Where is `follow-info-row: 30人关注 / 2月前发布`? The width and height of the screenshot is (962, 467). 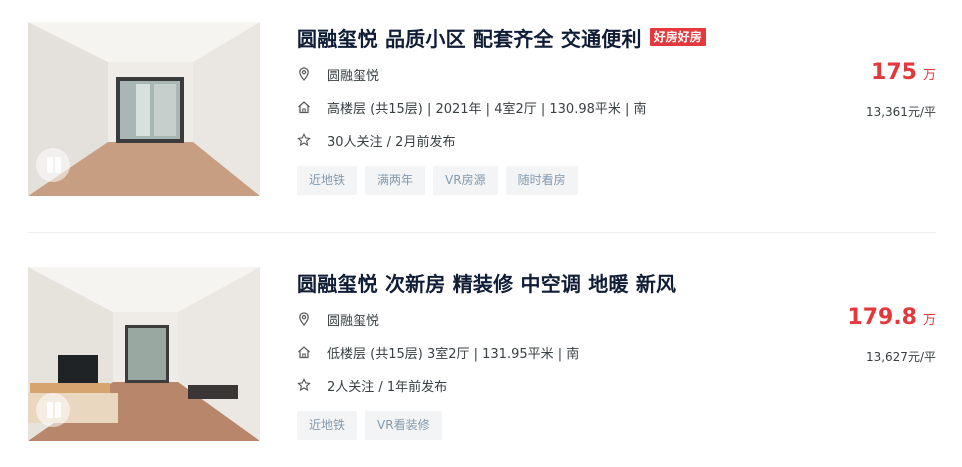
follow-info-row: 30人关注 / 2月前发布 is located at coordinates (376, 140).